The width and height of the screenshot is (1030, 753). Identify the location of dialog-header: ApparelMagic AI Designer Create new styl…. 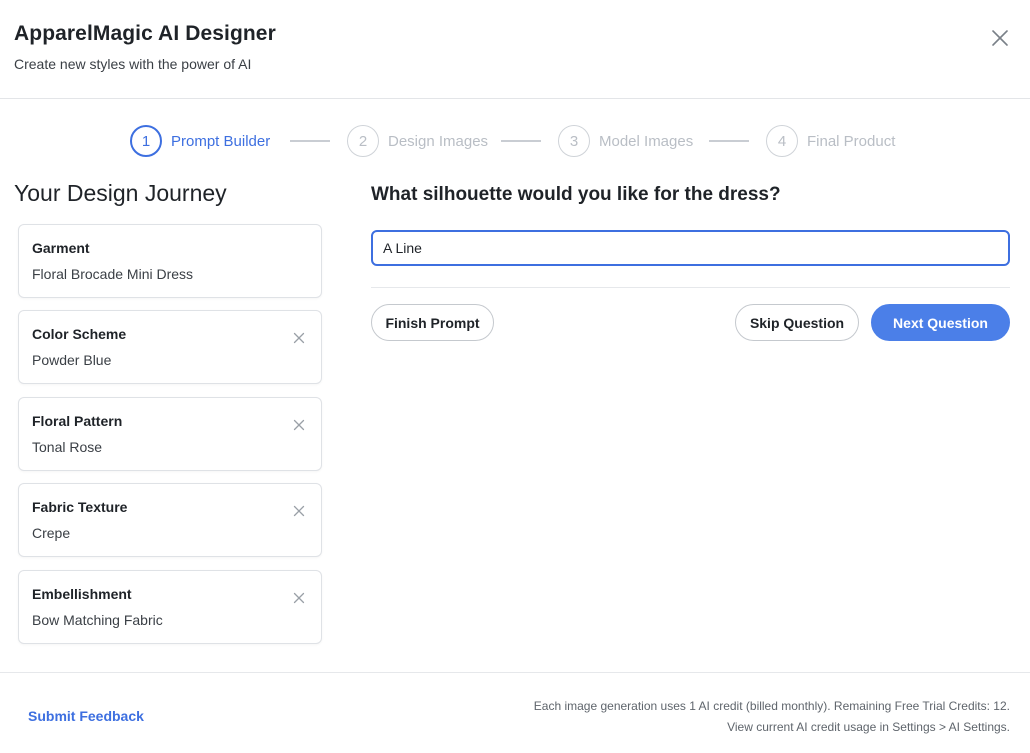
(515, 49).